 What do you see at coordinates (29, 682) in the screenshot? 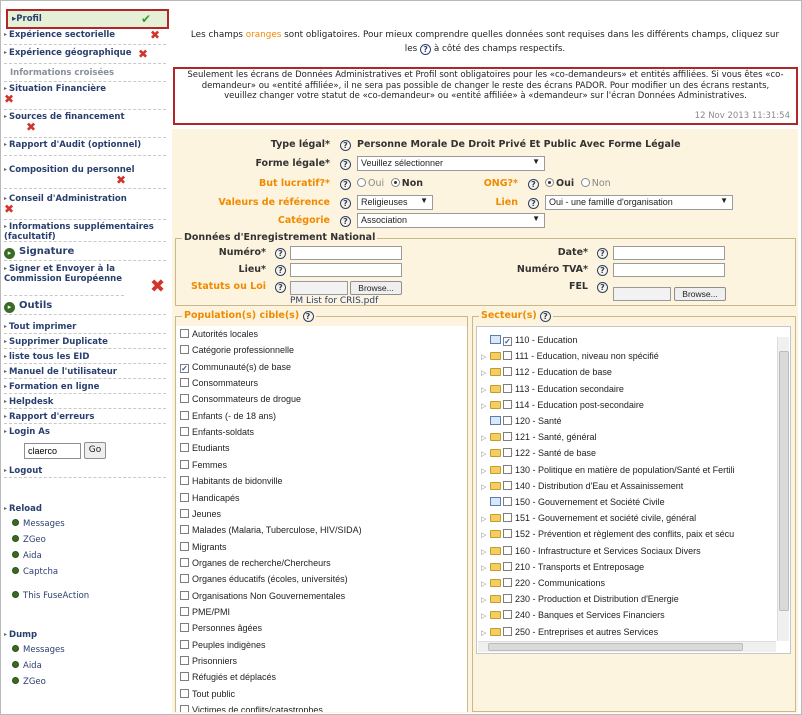
I see `dump-zgeo: ZGeo` at bounding box center [29, 682].